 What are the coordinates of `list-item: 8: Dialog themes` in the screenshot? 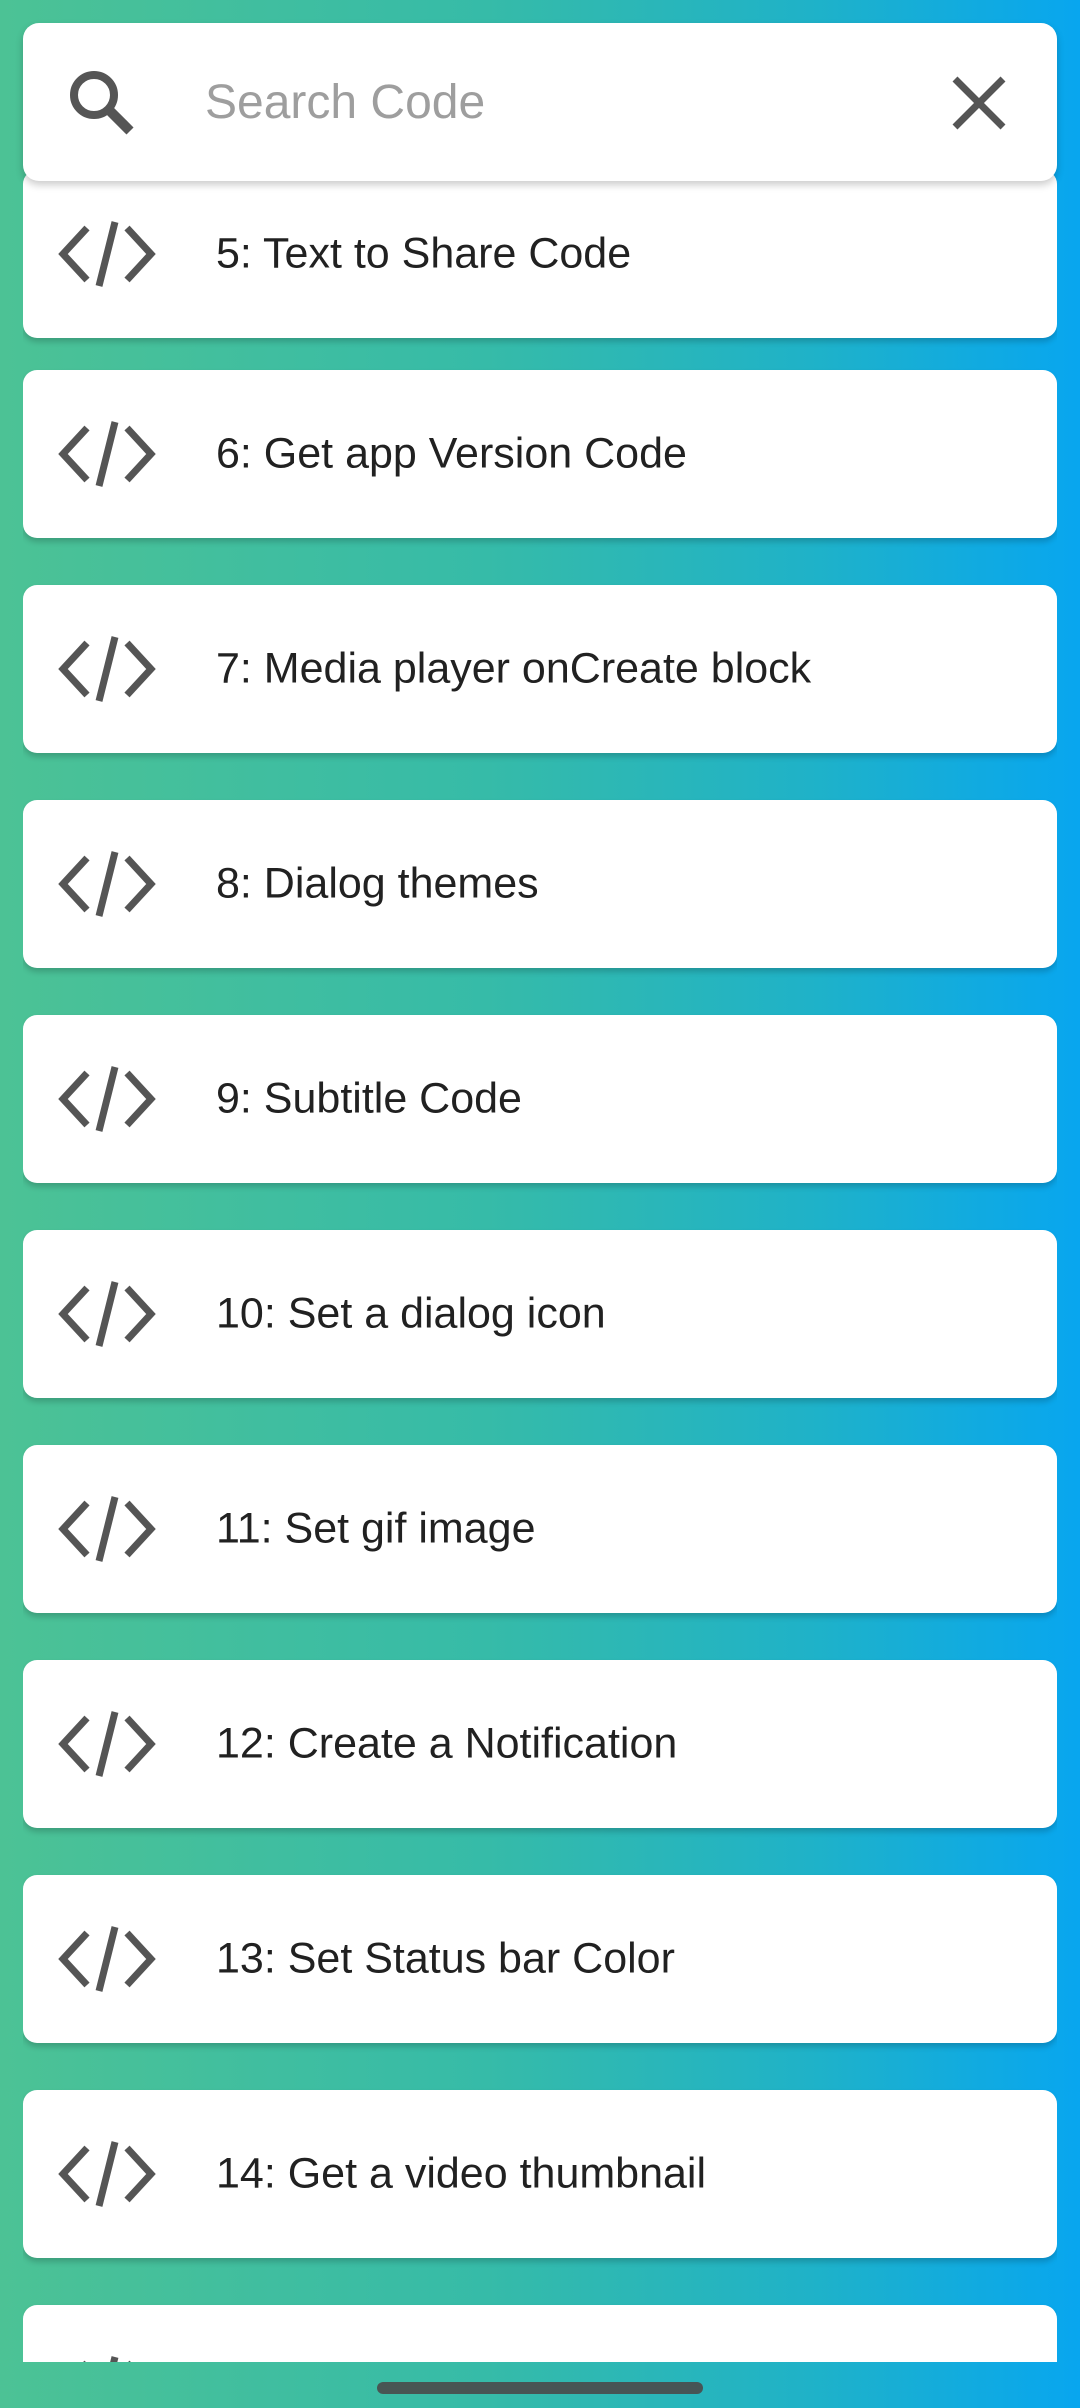 It's located at (540, 884).